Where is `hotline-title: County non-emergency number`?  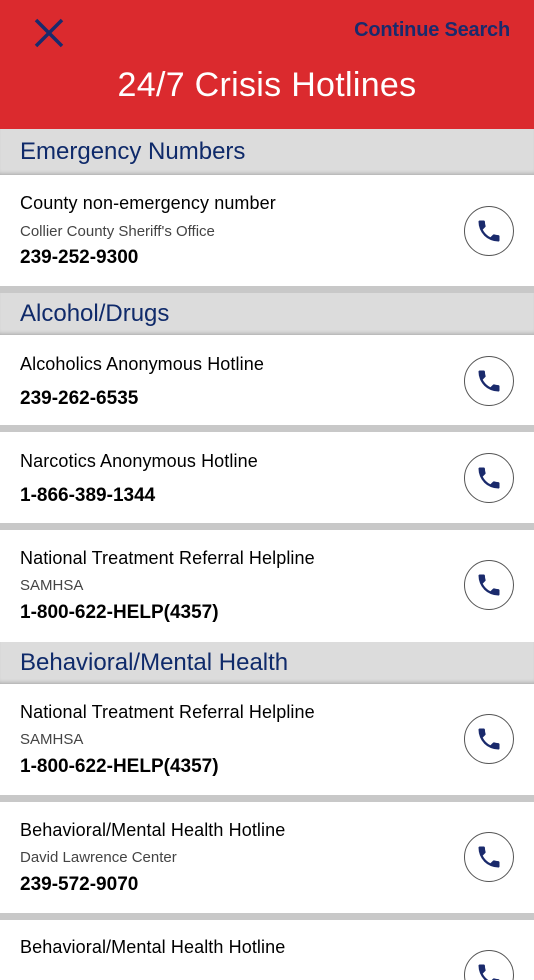
hotline-title: County non-emergency number is located at coordinates (148, 203).